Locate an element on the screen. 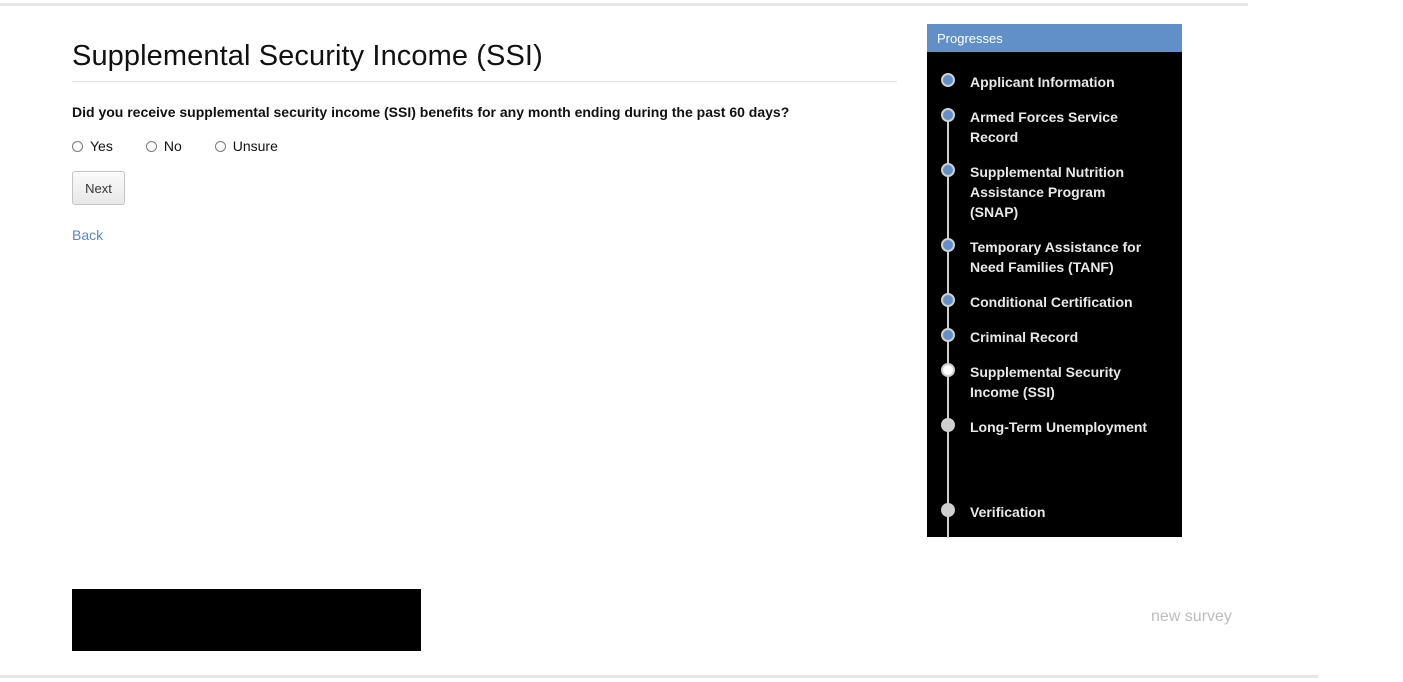  step-label: Armed Forces Service Record is located at coordinates (1044, 127).